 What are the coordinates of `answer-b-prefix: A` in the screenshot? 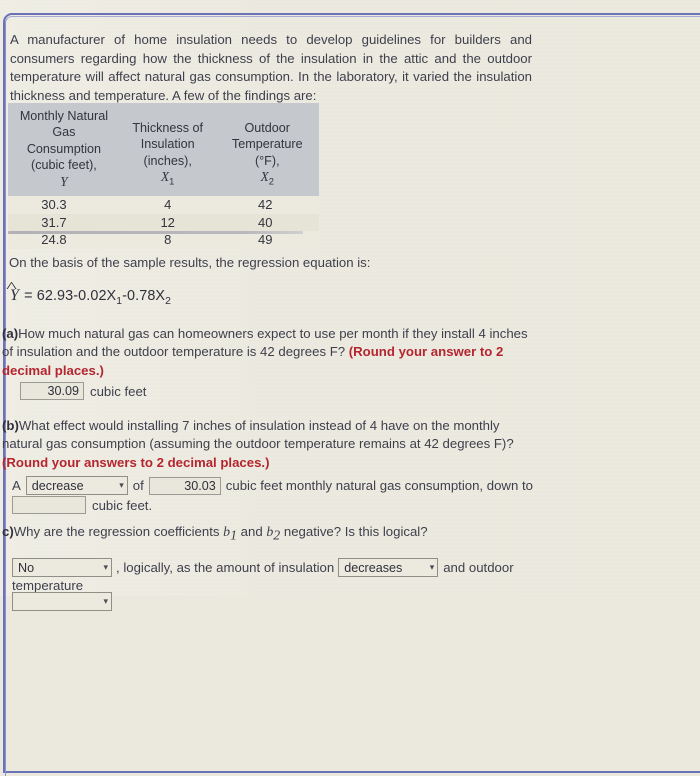 It's located at (16, 485).